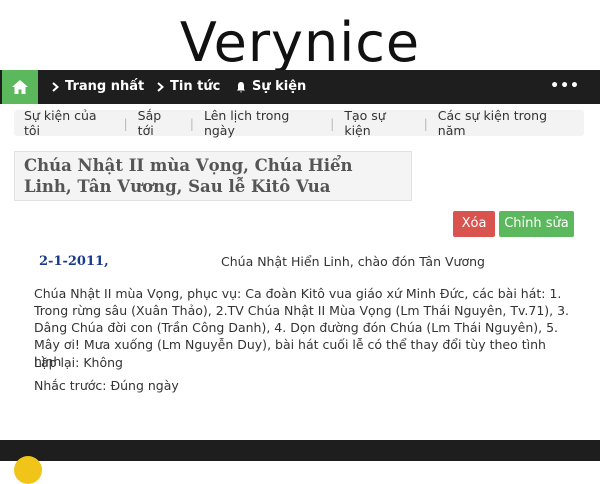 The height and width of the screenshot is (484, 600). Describe the element at coordinates (159, 123) in the screenshot. I see `tab-upcoming: Sắp tới` at that location.